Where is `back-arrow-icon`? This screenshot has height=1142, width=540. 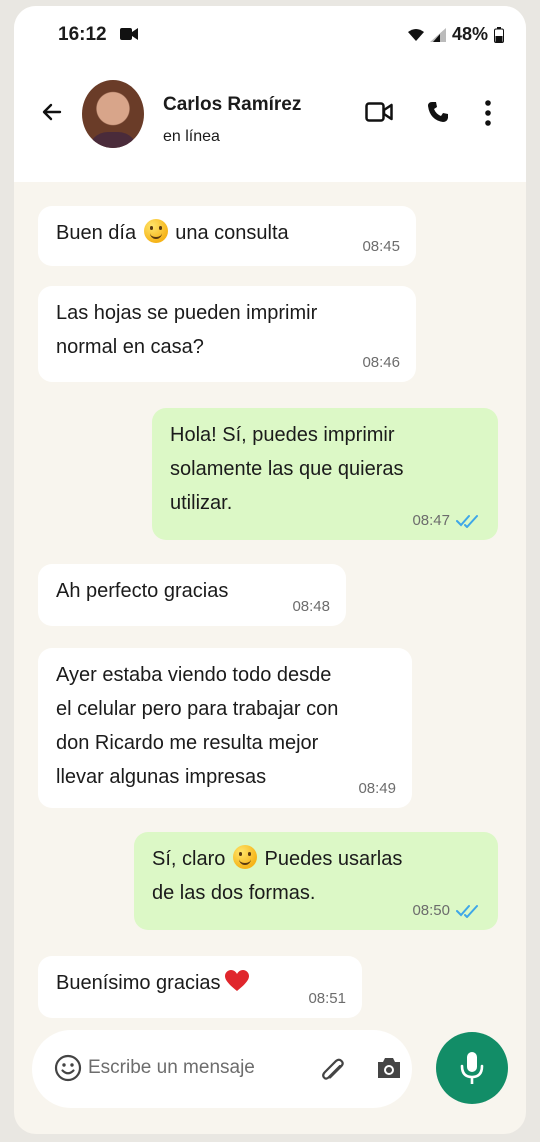
back-arrow-icon is located at coordinates (52, 112).